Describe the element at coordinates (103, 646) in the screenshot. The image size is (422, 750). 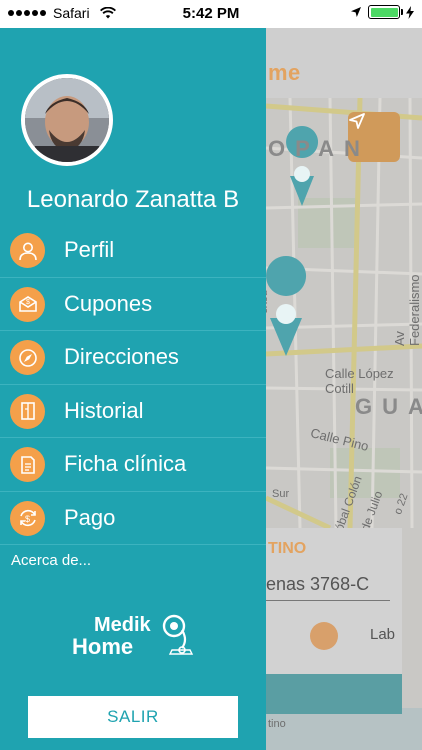
I see `logo-line-2: Home` at that location.